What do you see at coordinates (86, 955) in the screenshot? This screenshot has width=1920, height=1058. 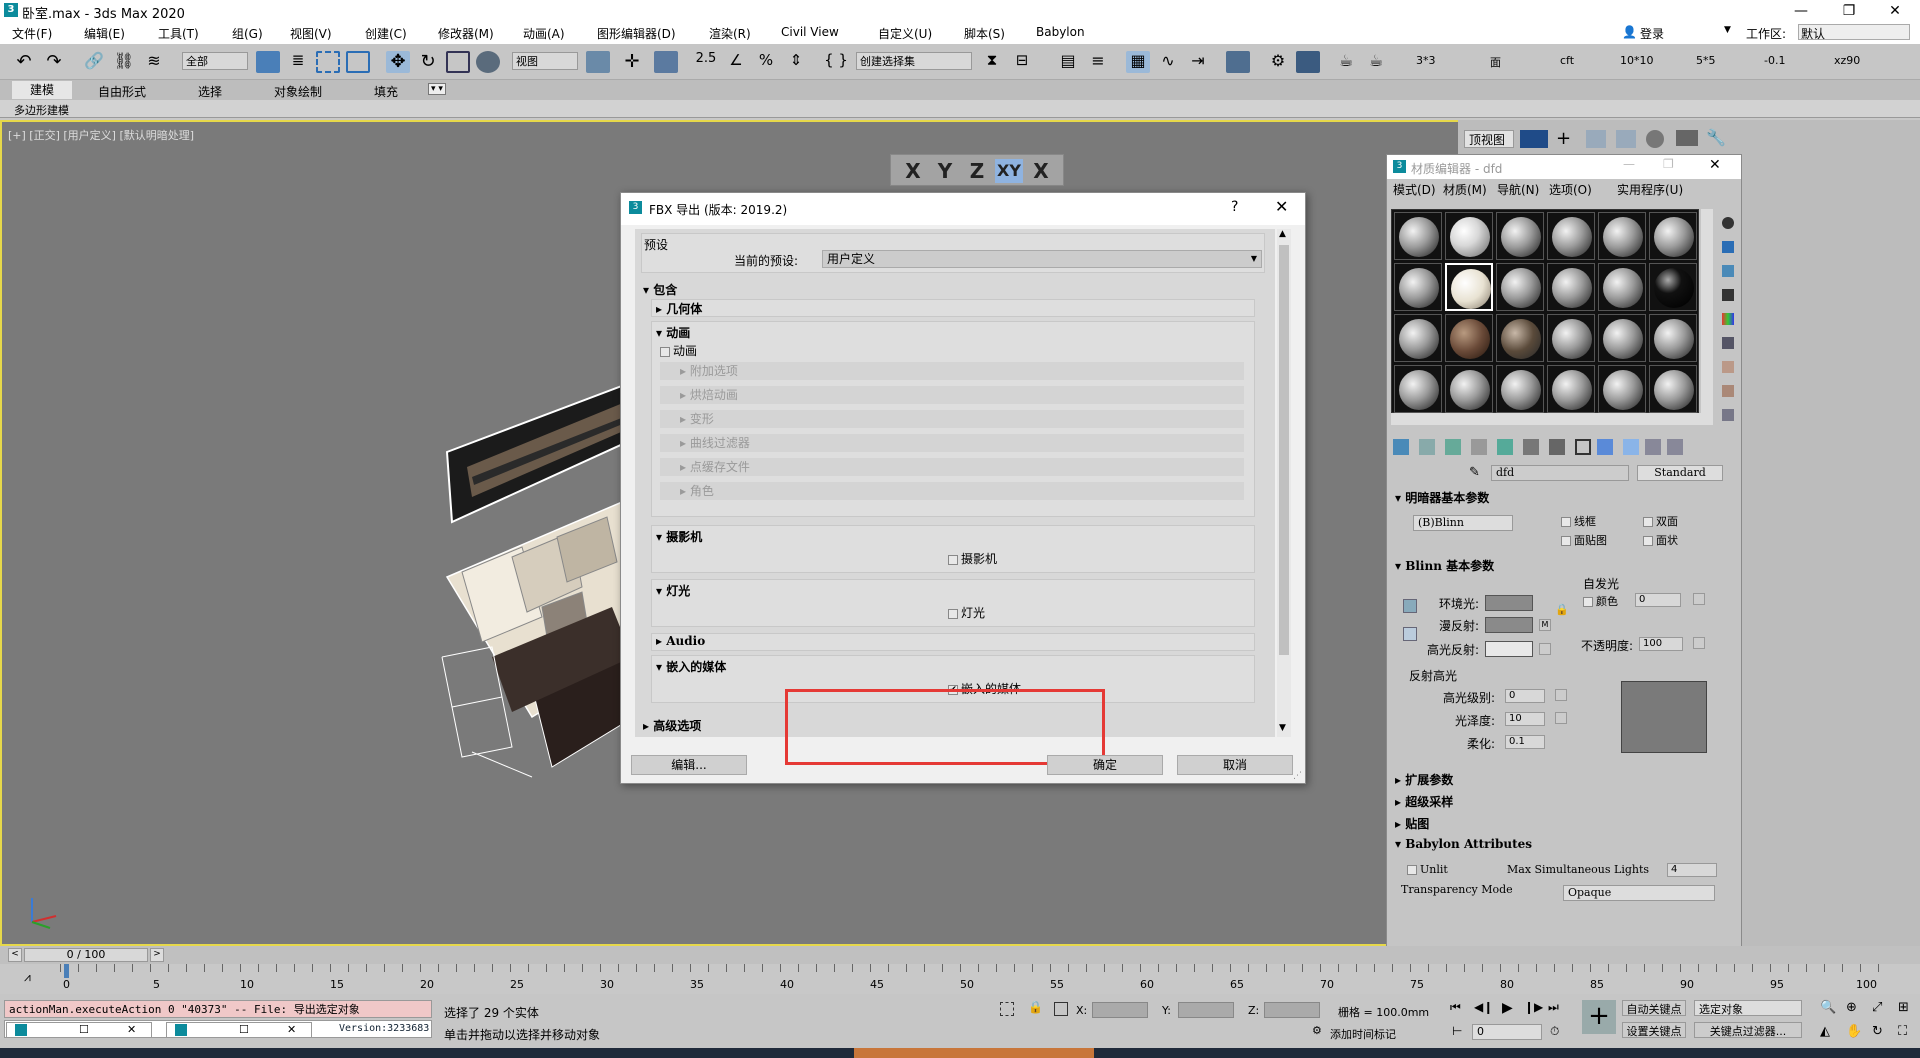 I see `time-slider: 0 / 100` at bounding box center [86, 955].